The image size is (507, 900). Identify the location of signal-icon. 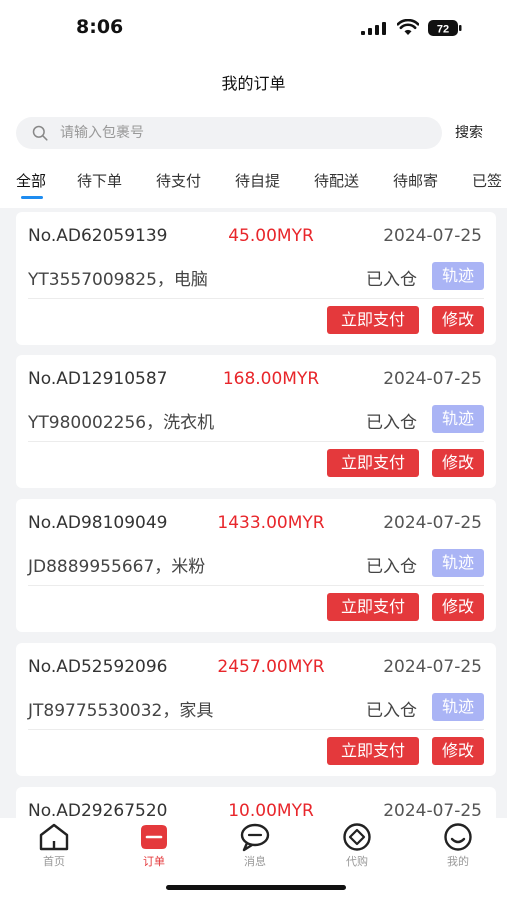
(373, 28).